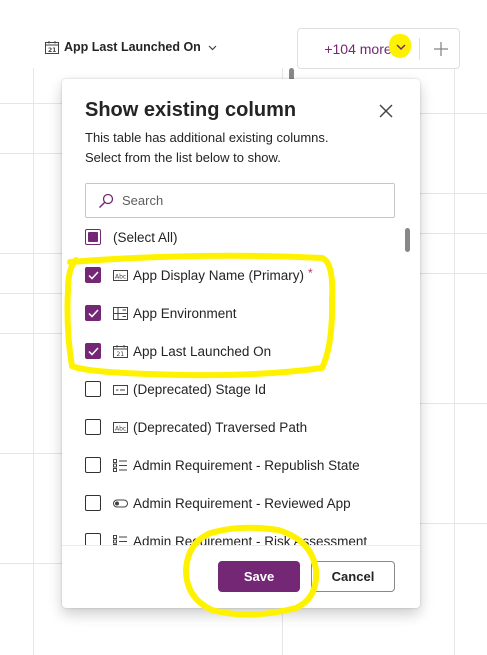  I want to click on list-item: Admin Requirement - Republish State, so click(232, 465).